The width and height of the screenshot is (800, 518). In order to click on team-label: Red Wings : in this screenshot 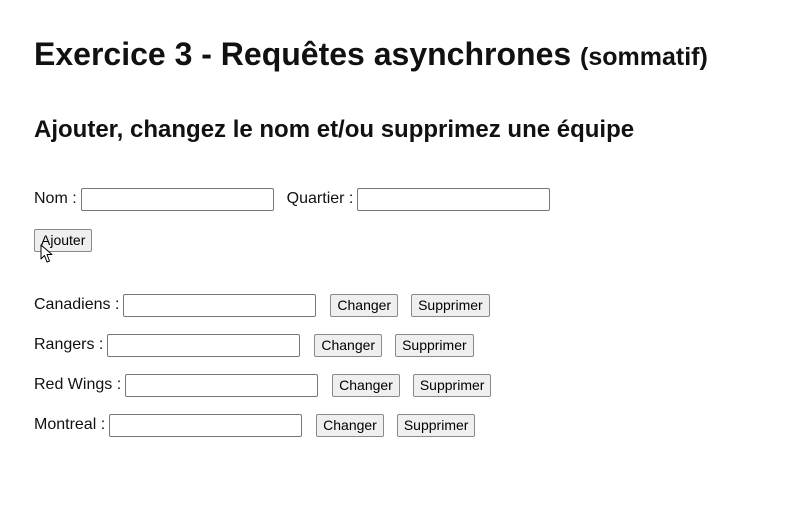, I will do `click(78, 384)`.